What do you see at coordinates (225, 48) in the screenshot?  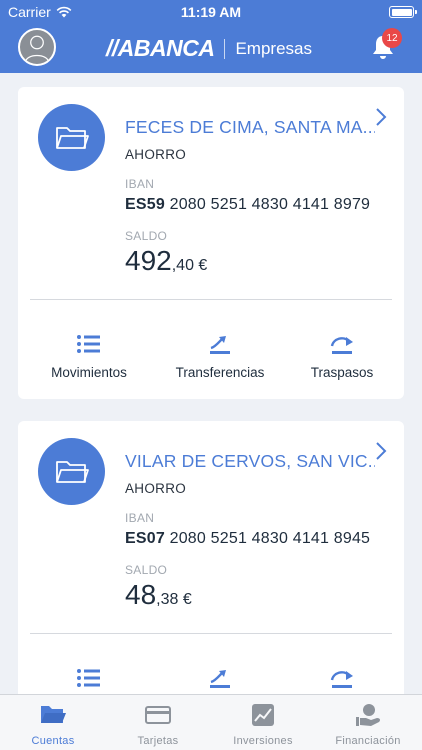 I see `brand-divider` at bounding box center [225, 48].